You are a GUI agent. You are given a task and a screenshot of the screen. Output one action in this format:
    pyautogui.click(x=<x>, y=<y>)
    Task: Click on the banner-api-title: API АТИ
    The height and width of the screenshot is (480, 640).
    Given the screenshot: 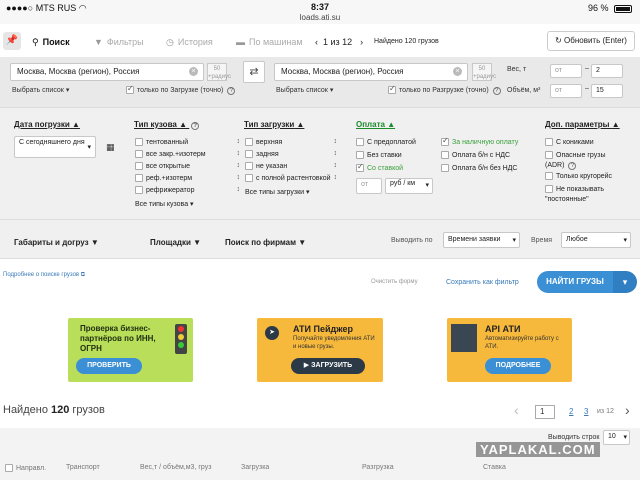 What is the action you would take?
    pyautogui.click(x=503, y=329)
    